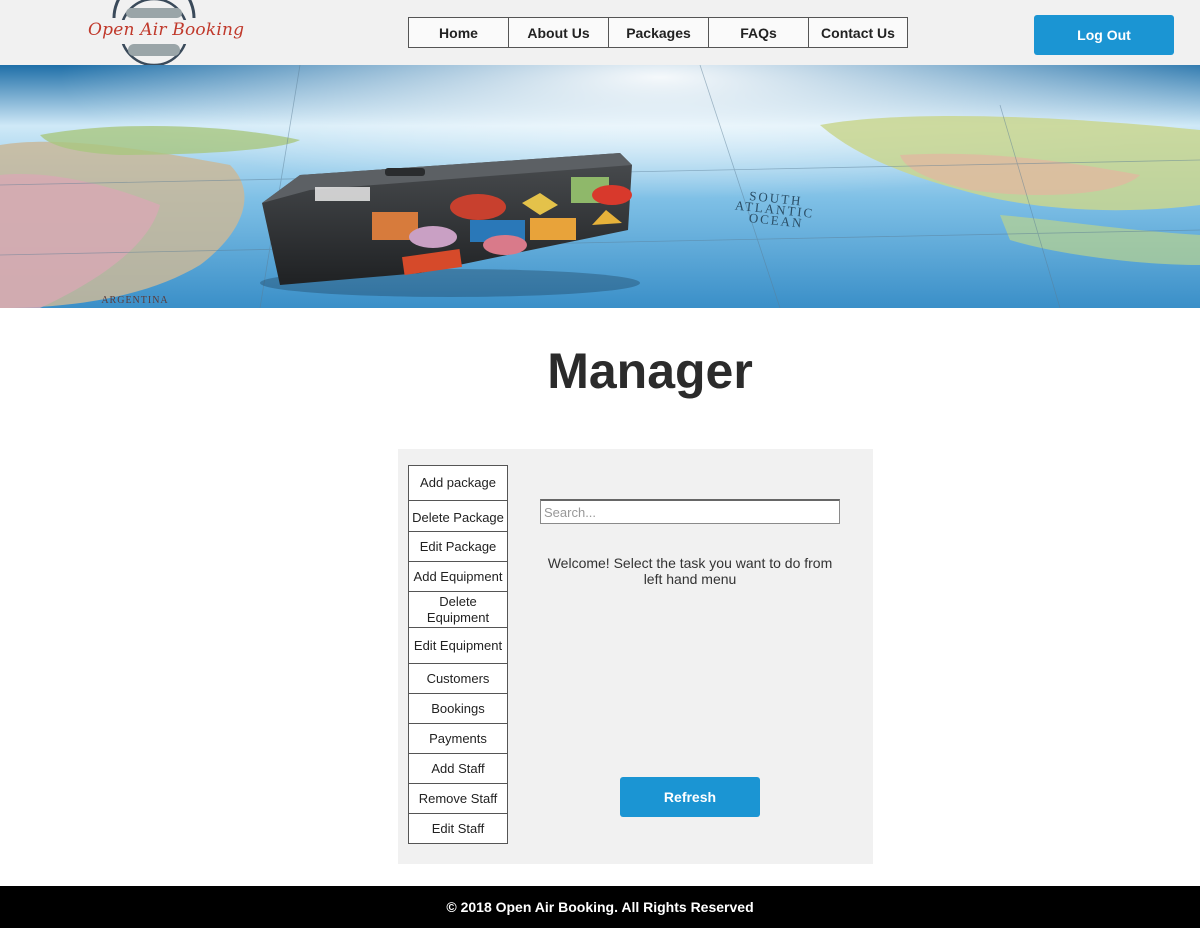  I want to click on logout-button: Log Out, so click(1104, 35).